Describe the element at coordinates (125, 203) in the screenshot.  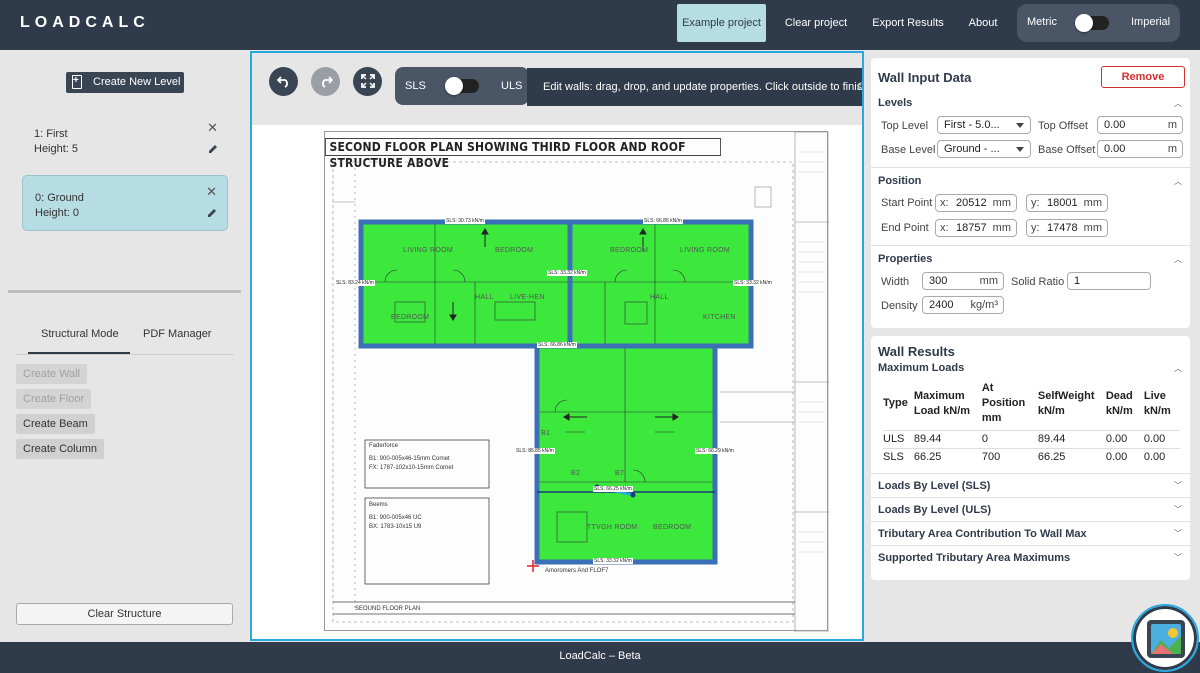
I see `level-card-ground: 0: Ground Height: 0 ✕` at that location.